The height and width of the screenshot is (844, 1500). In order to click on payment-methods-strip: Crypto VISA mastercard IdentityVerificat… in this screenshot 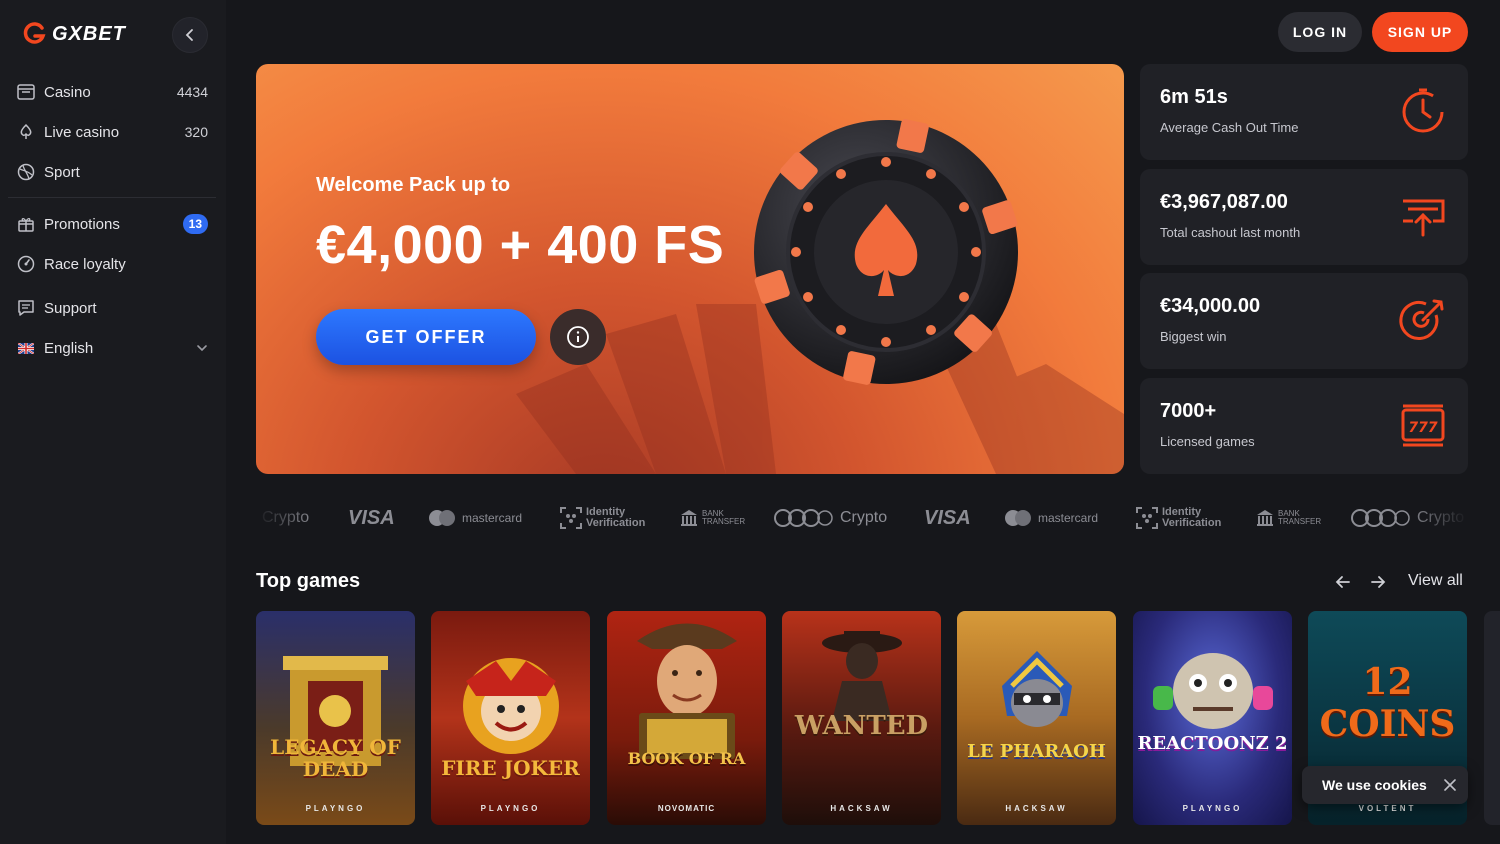, I will do `click(862, 518)`.